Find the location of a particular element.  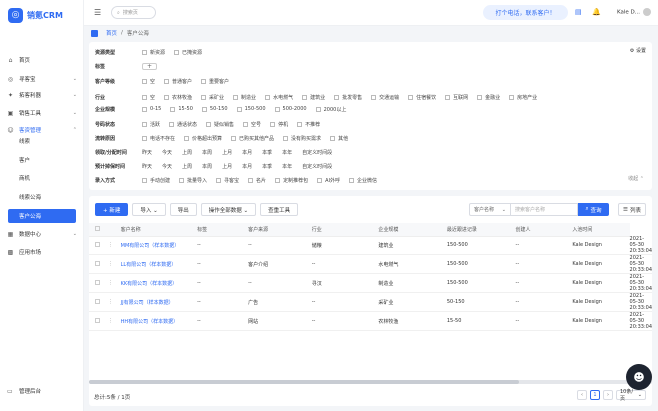

select-all-checkbox is located at coordinates (97, 228).